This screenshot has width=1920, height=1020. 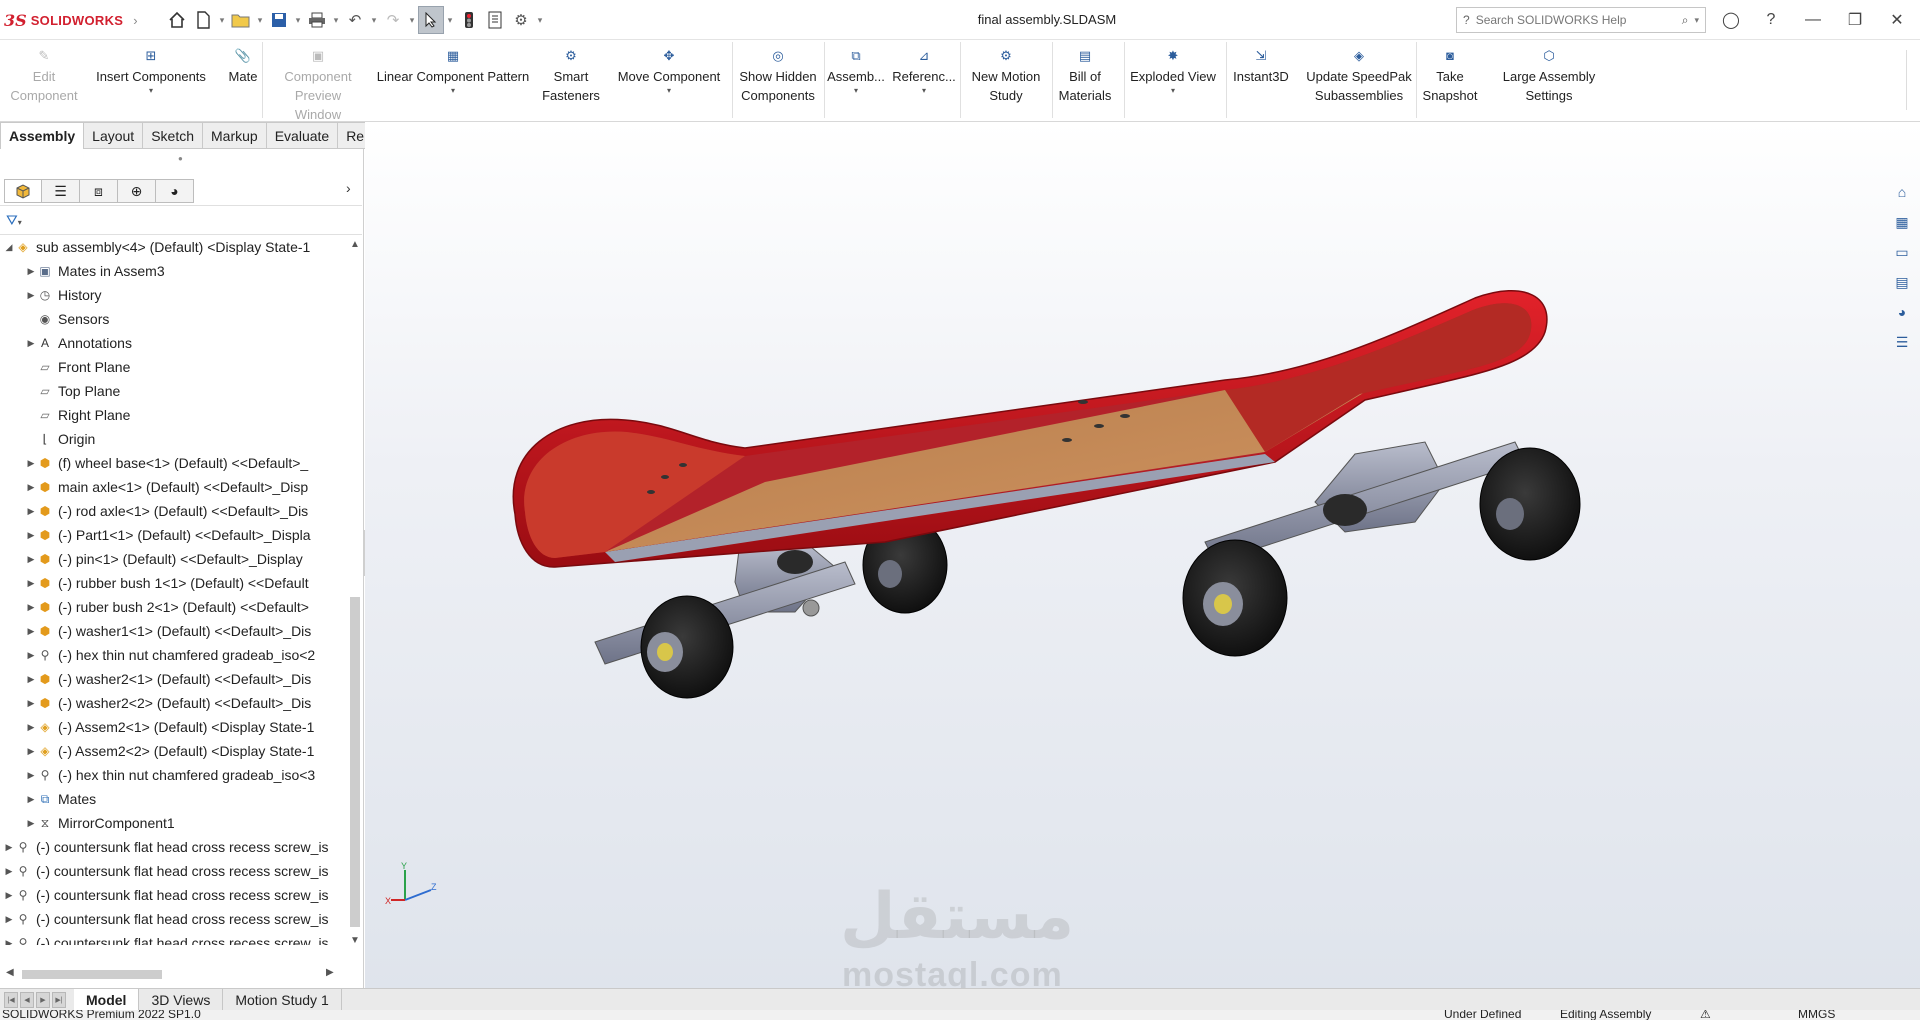 I want to click on minimize-window-icon: —, so click(x=1813, y=20).